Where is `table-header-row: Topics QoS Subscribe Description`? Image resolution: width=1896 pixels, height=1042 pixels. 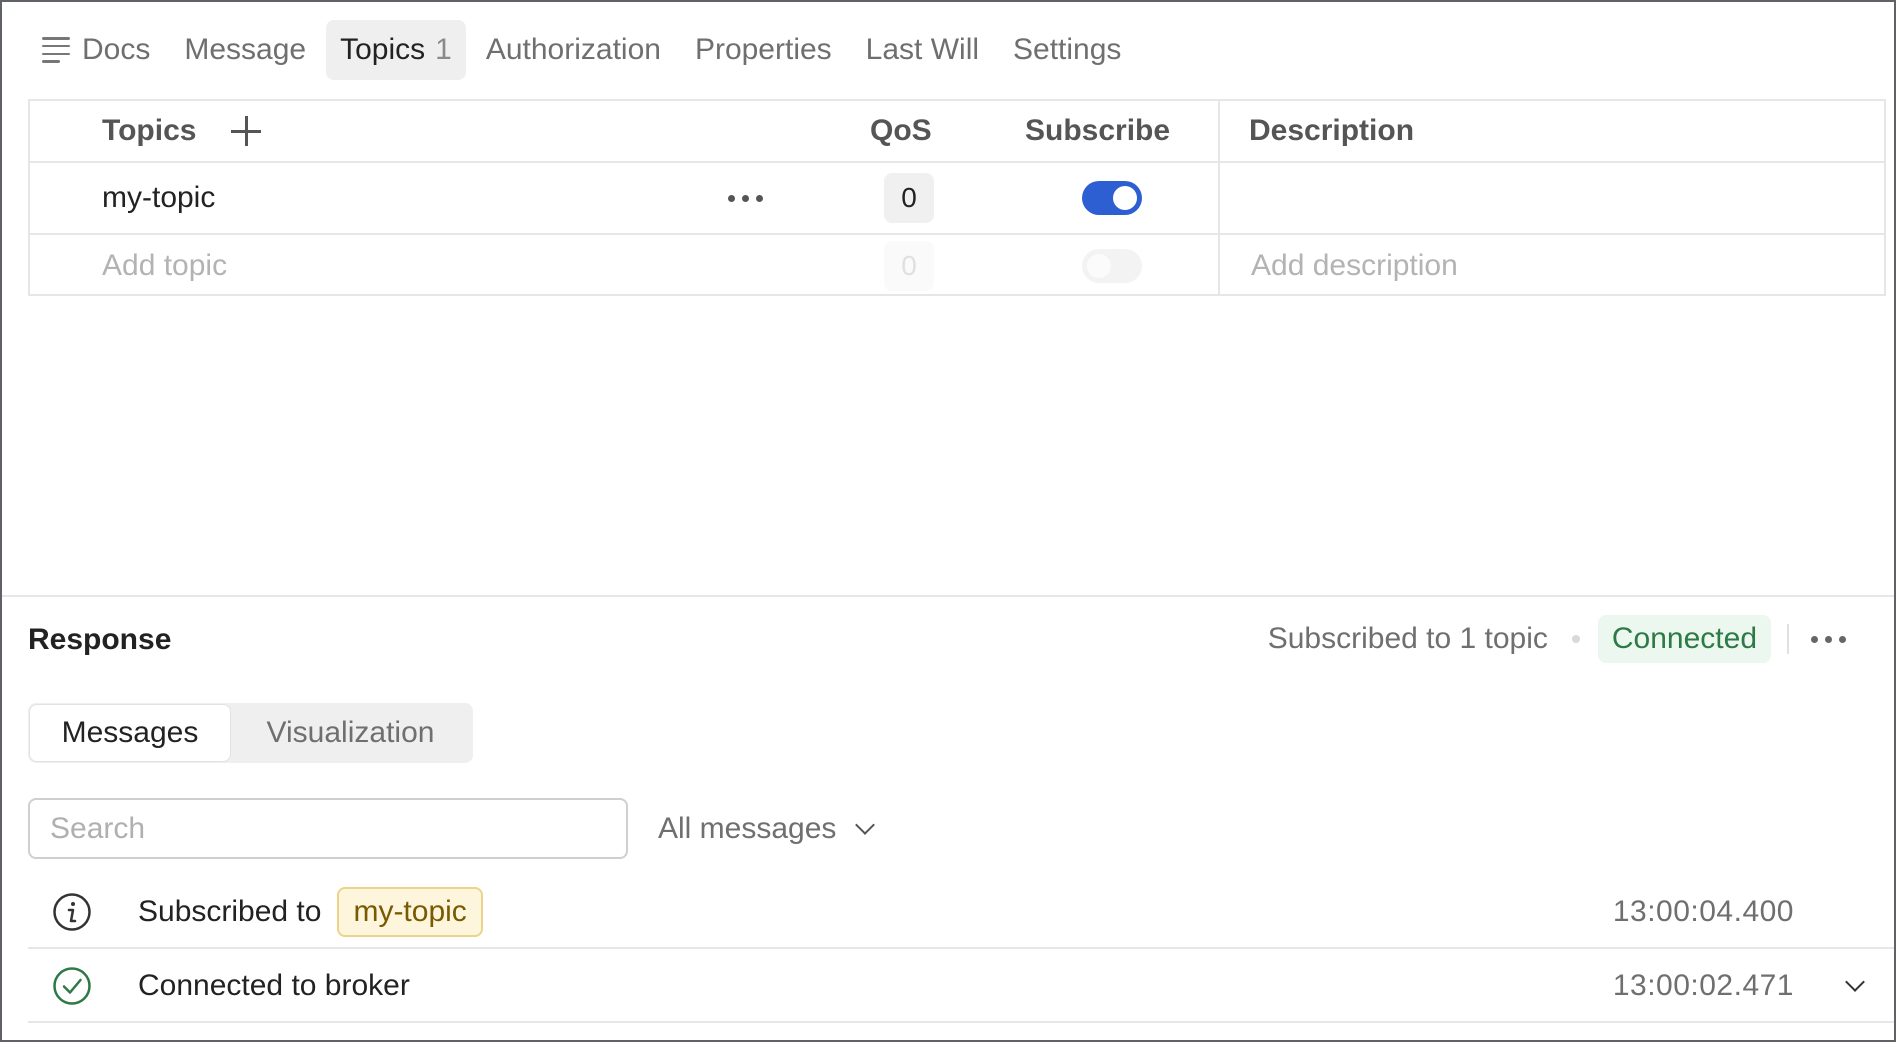 table-header-row: Topics QoS Subscribe Description is located at coordinates (957, 132).